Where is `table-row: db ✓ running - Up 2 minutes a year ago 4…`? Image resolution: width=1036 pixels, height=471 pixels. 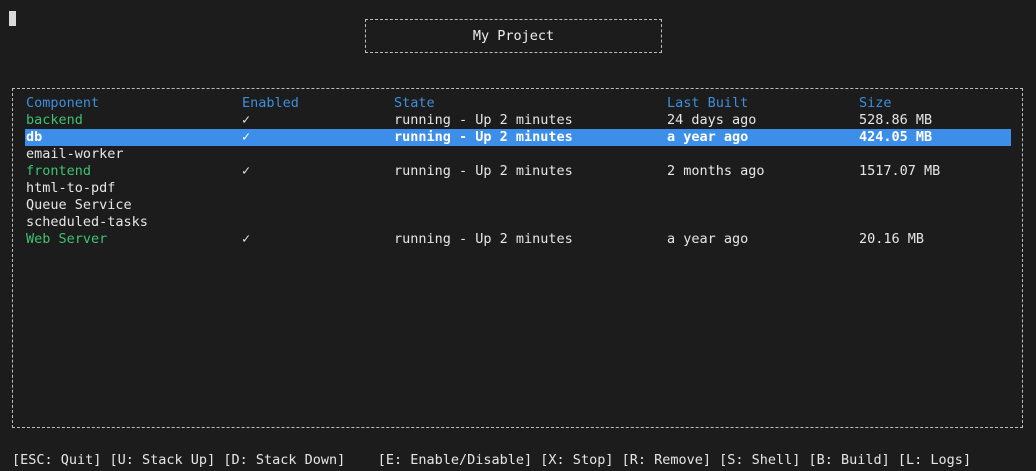
table-row: db ✓ running - Up 2 minutes a year ago 4… is located at coordinates (518, 137).